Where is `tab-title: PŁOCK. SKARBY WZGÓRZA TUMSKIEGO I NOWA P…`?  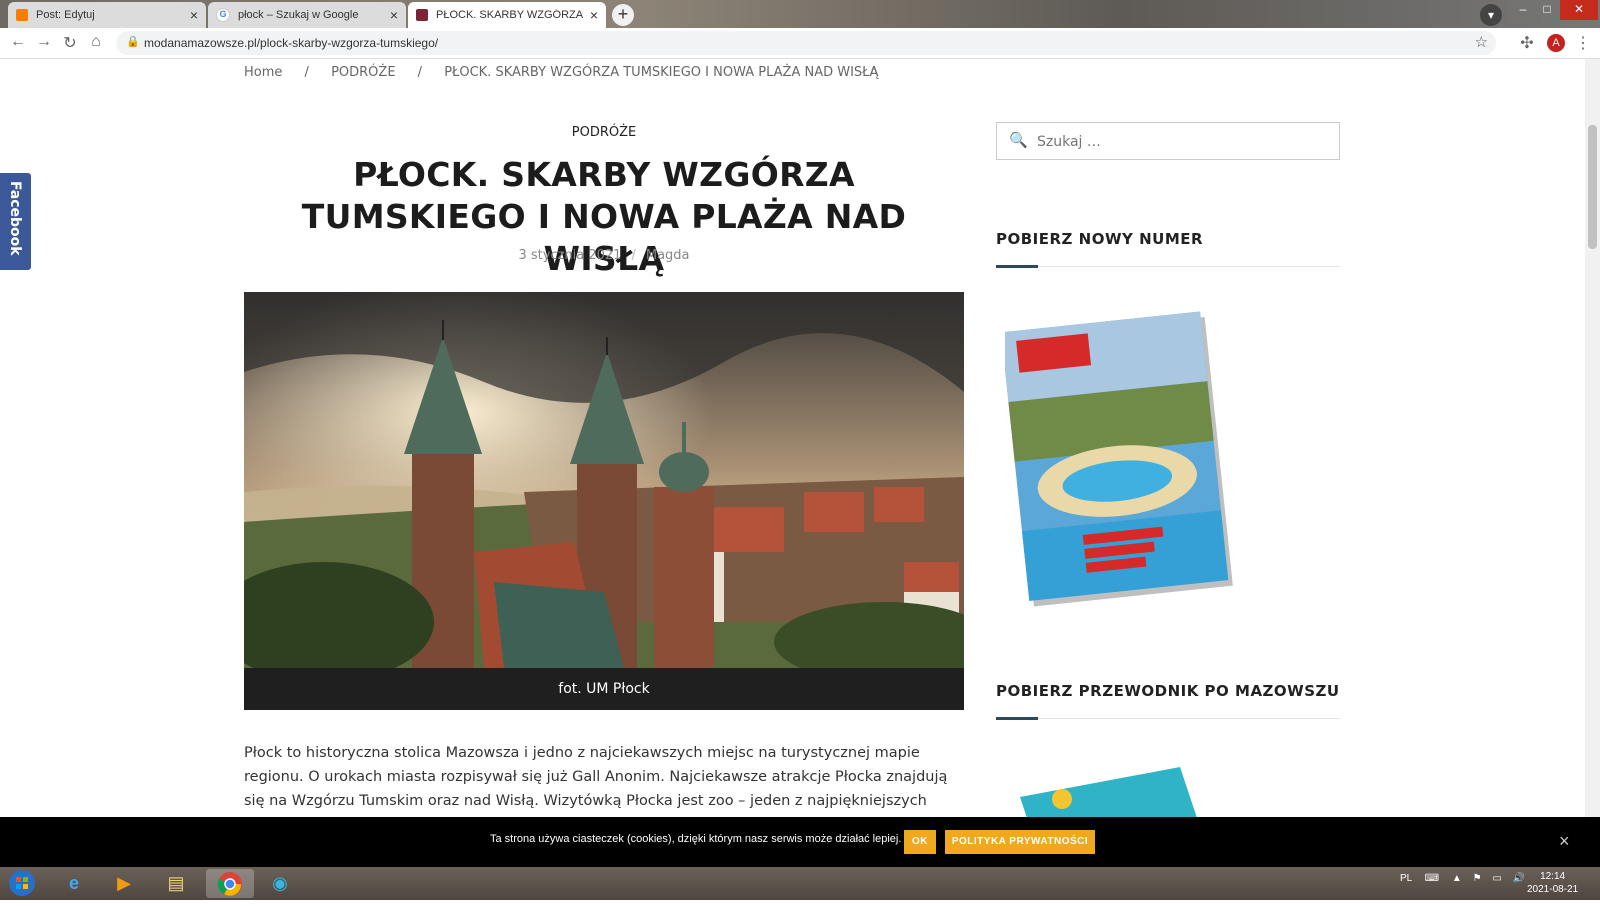 tab-title: PŁOCK. SKARBY WZGÓRZA TUMSKIEGO I NOWA P… is located at coordinates (510, 15).